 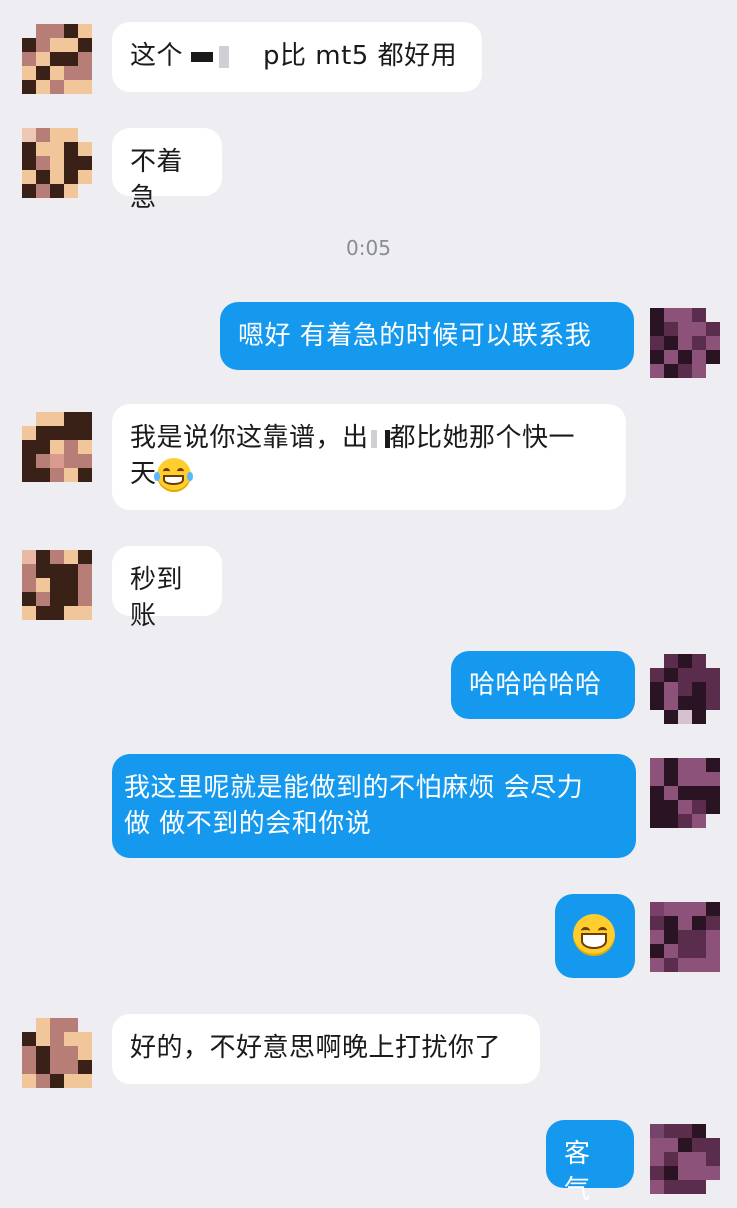 What do you see at coordinates (360, 56) in the screenshot?
I see `message-text: p比 mt5 都好用` at bounding box center [360, 56].